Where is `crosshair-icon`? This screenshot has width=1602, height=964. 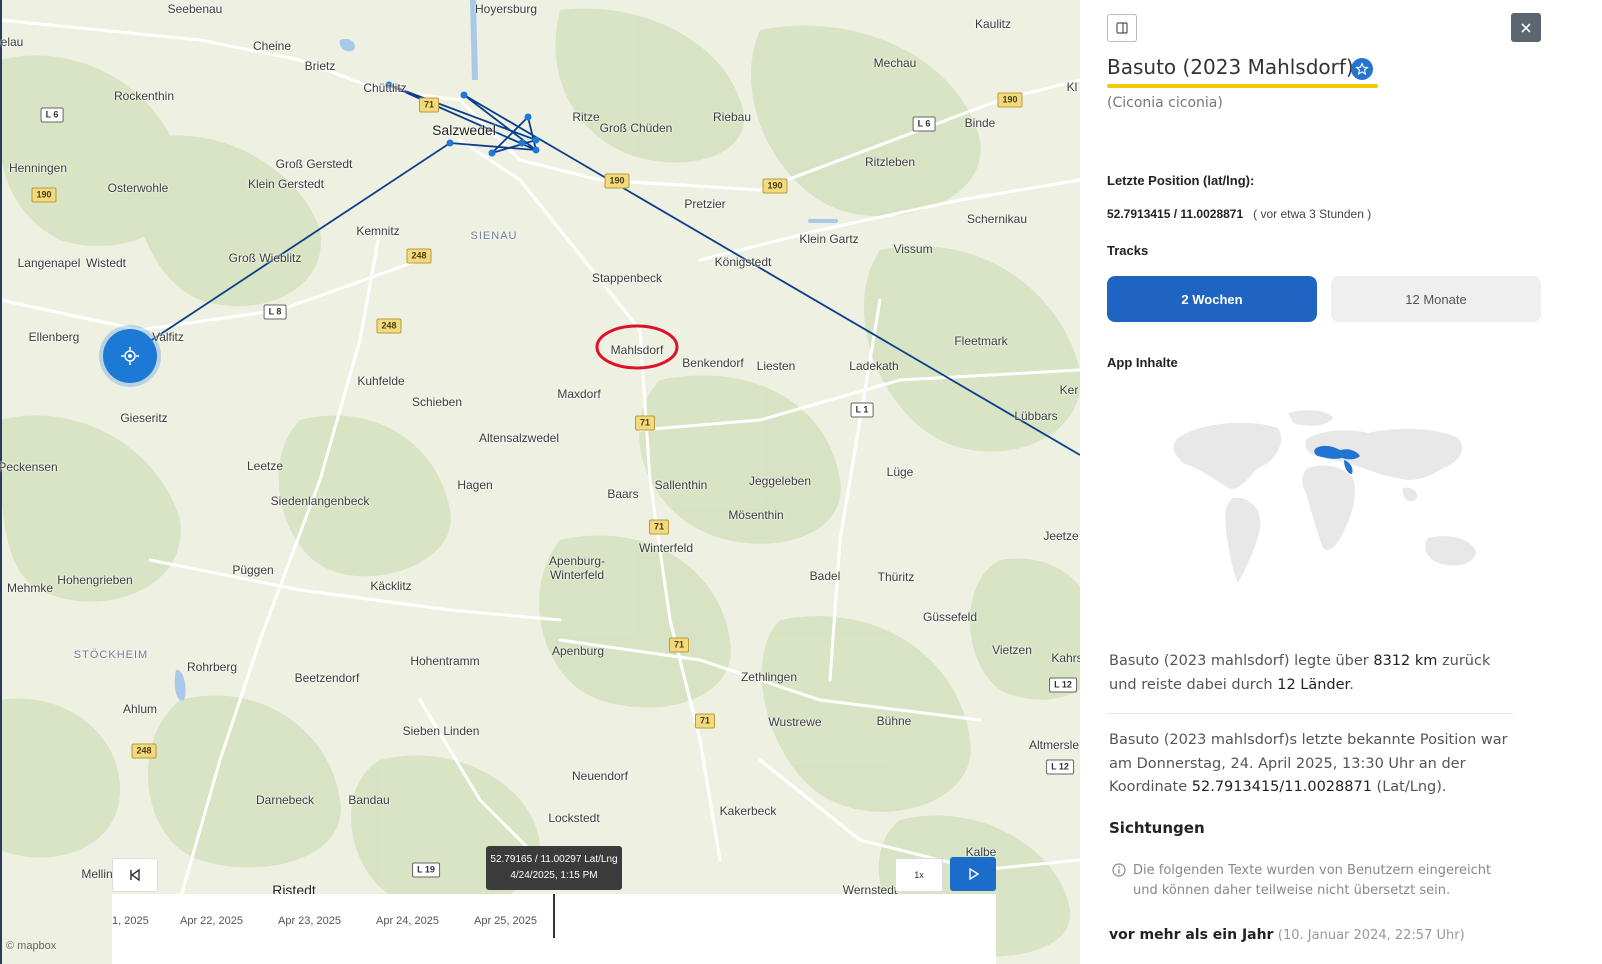
crosshair-icon is located at coordinates (130, 356).